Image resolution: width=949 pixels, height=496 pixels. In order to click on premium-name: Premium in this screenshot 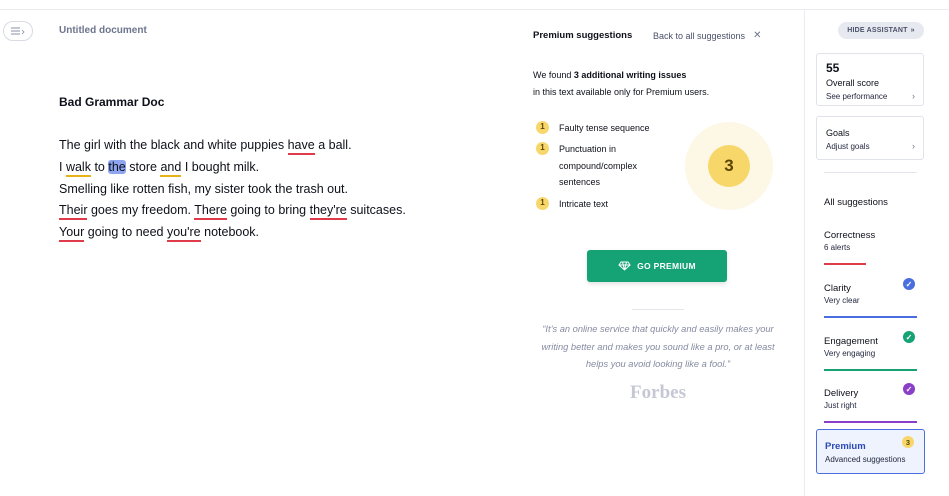, I will do `click(845, 446)`.